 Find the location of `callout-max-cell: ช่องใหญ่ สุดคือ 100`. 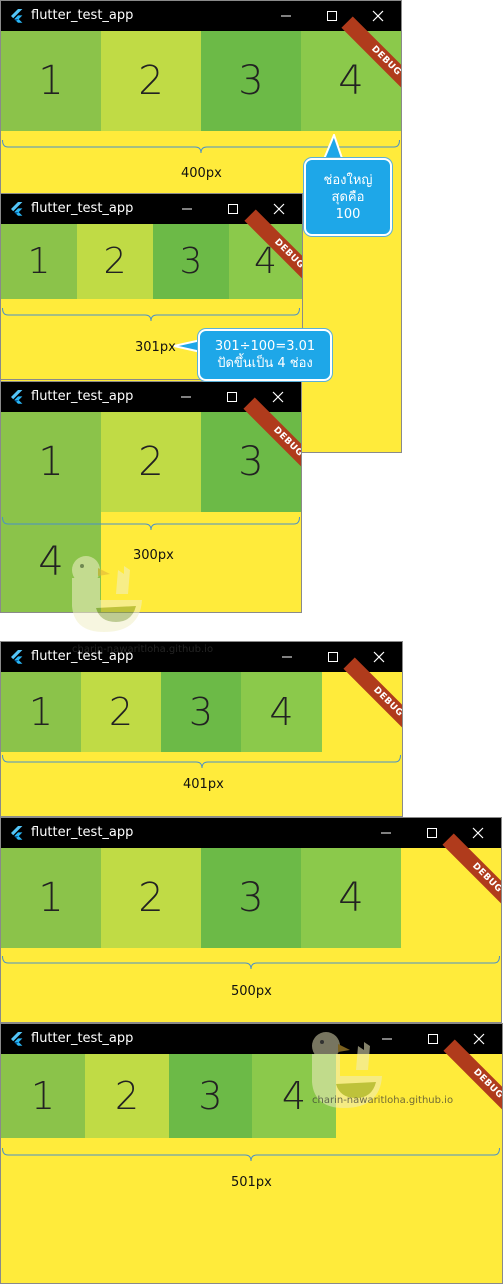

callout-max-cell: ช่องใหญ่ สุดคือ 100 is located at coordinates (348, 197).